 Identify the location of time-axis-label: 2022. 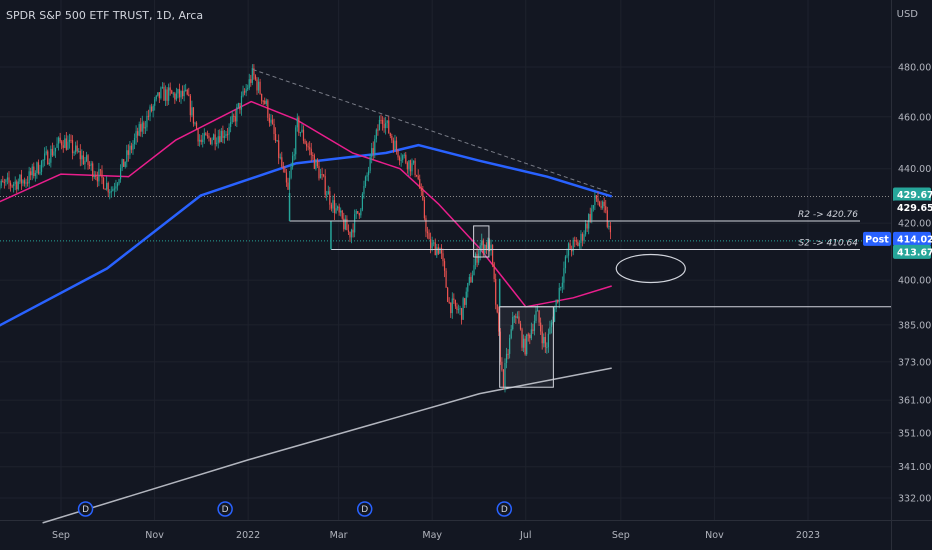
(248, 535).